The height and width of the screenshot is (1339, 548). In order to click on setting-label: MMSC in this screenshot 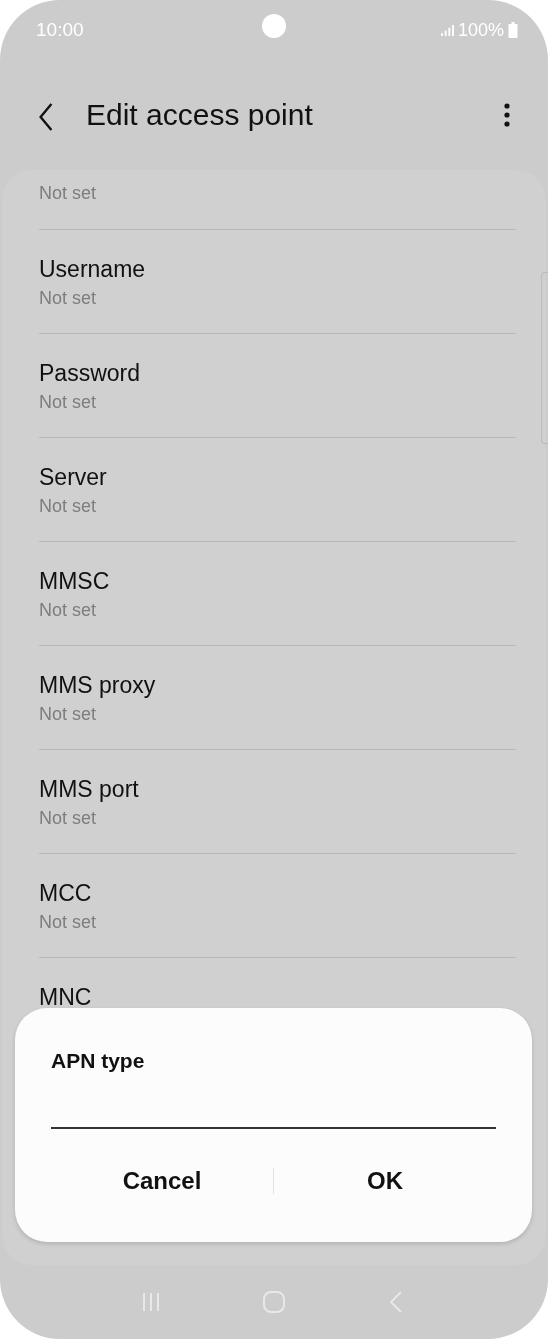, I will do `click(277, 581)`.